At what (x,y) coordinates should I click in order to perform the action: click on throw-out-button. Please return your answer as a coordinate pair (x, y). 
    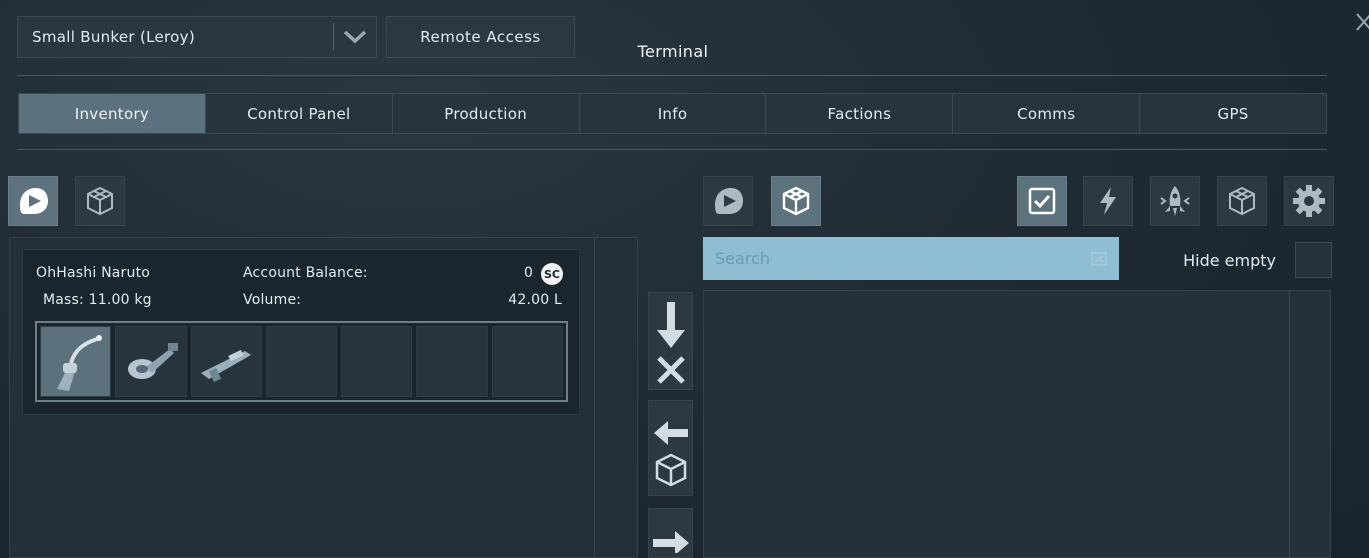
    Looking at the image, I should click on (670, 341).